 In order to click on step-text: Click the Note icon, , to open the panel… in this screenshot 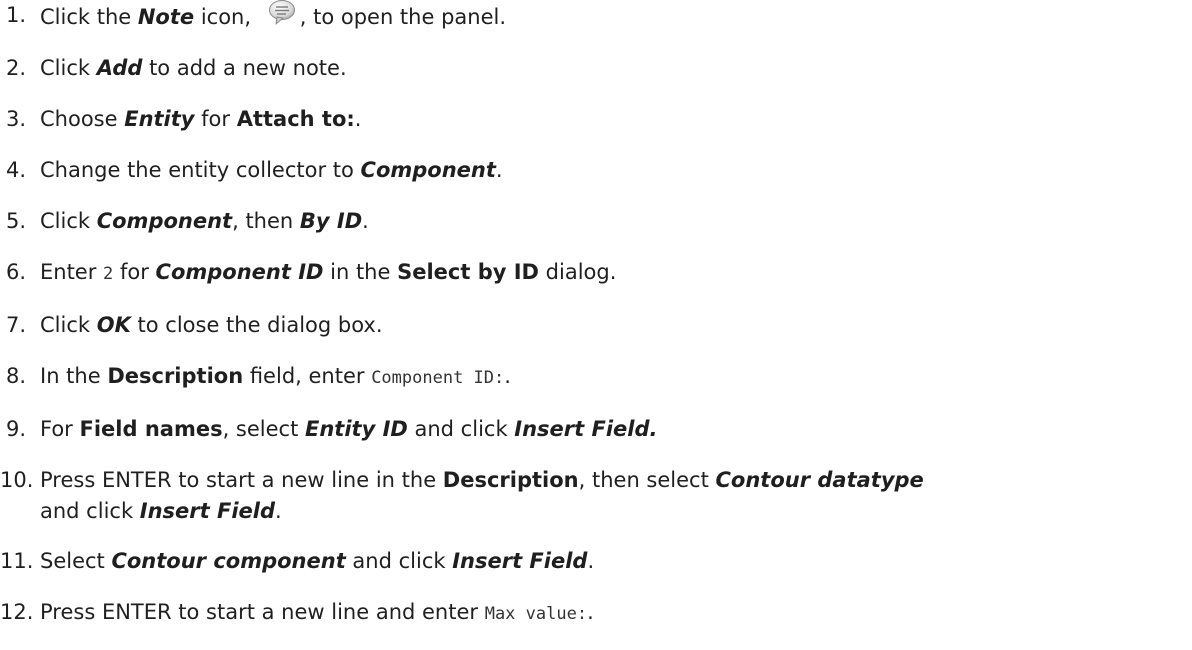, I will do `click(273, 14)`.